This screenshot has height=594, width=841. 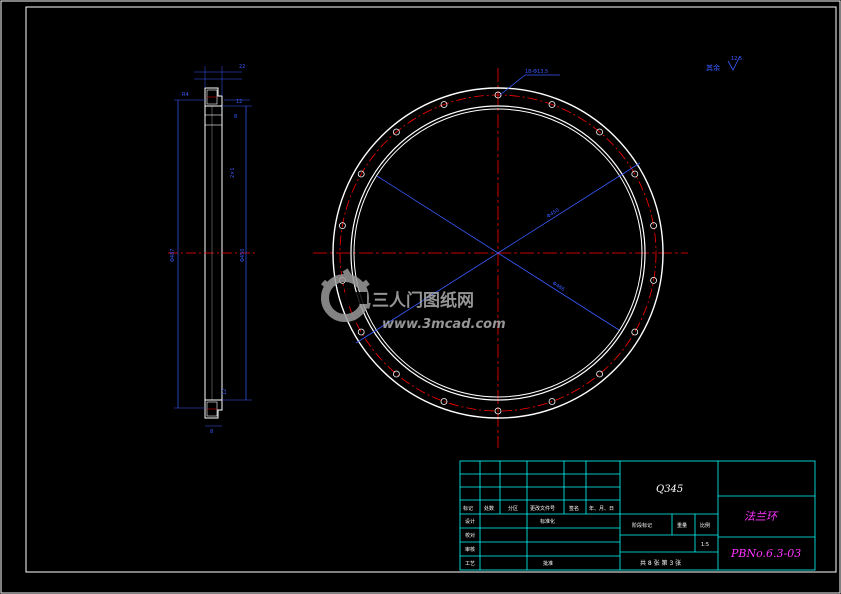 I want to click on std-label: 标准化, so click(x=547, y=521).